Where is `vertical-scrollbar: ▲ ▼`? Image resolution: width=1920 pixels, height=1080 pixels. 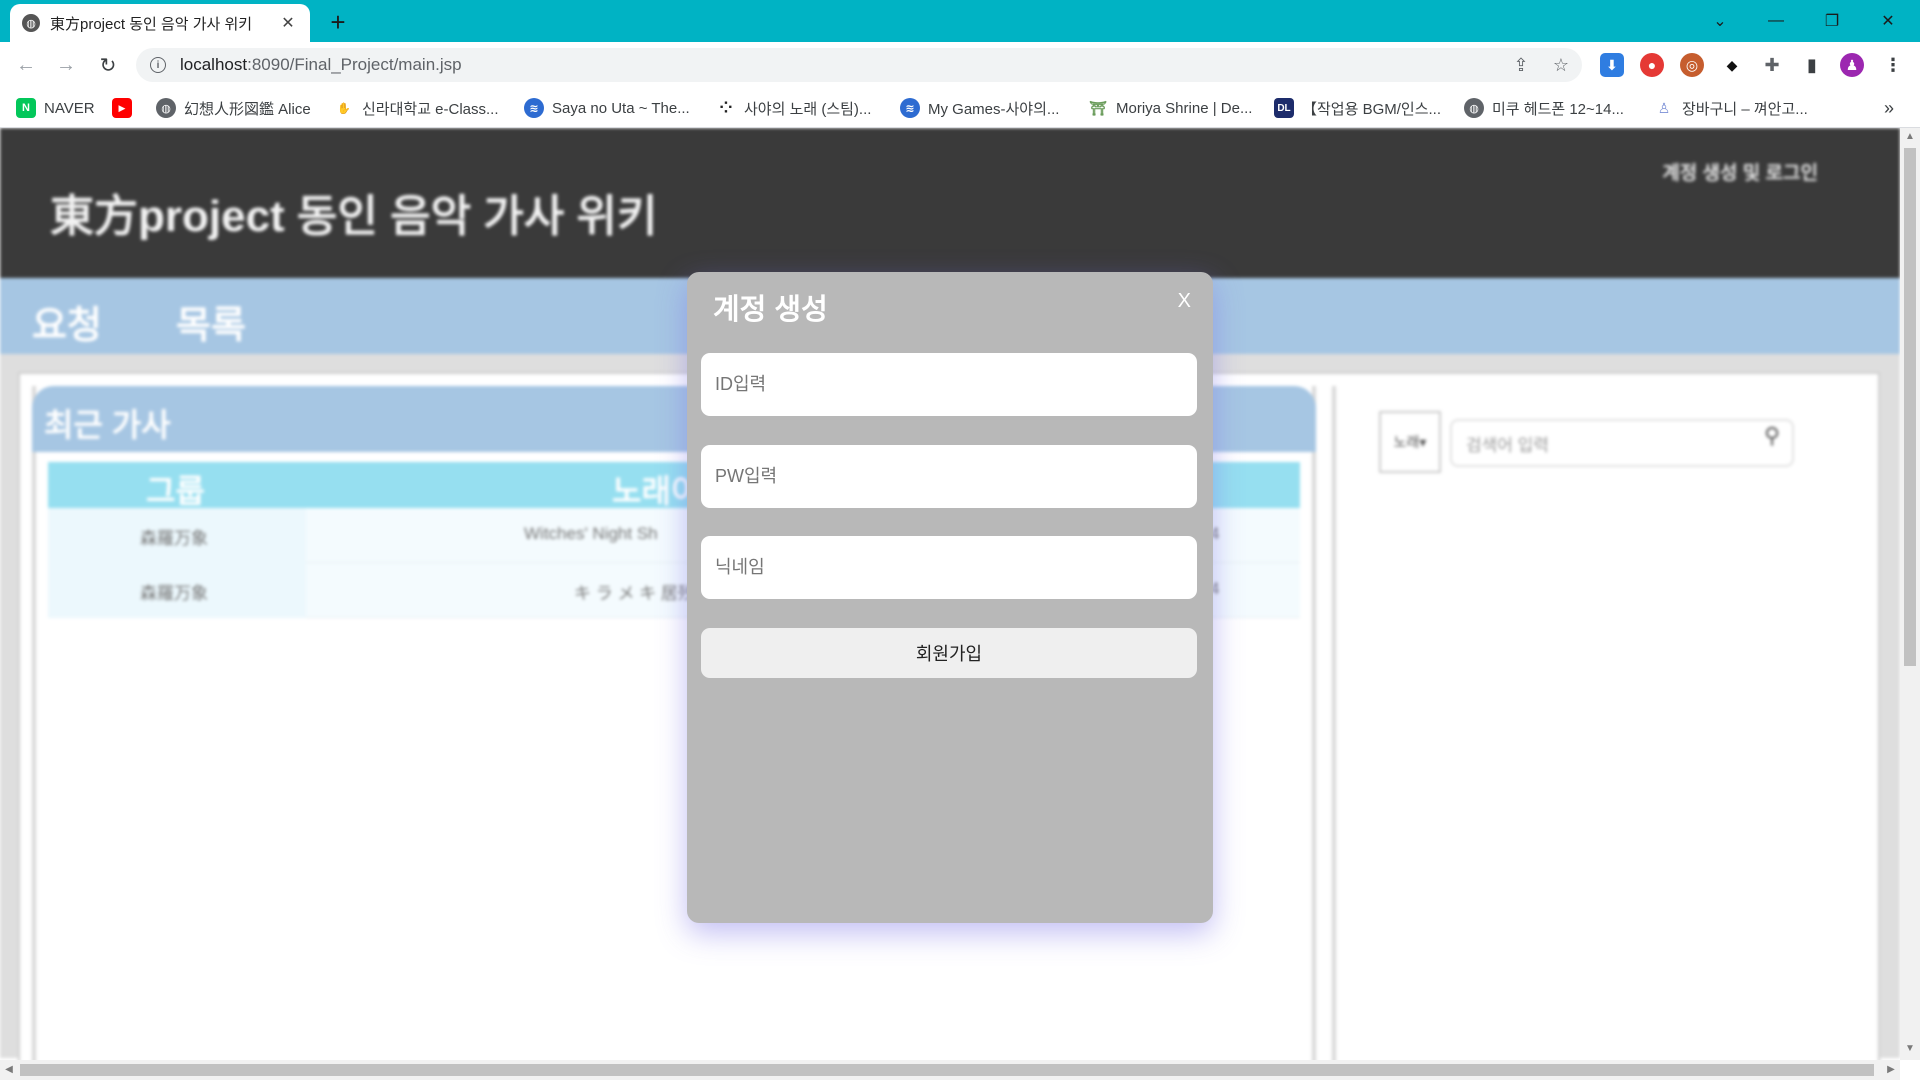 vertical-scrollbar: ▲ ▼ is located at coordinates (1910, 594).